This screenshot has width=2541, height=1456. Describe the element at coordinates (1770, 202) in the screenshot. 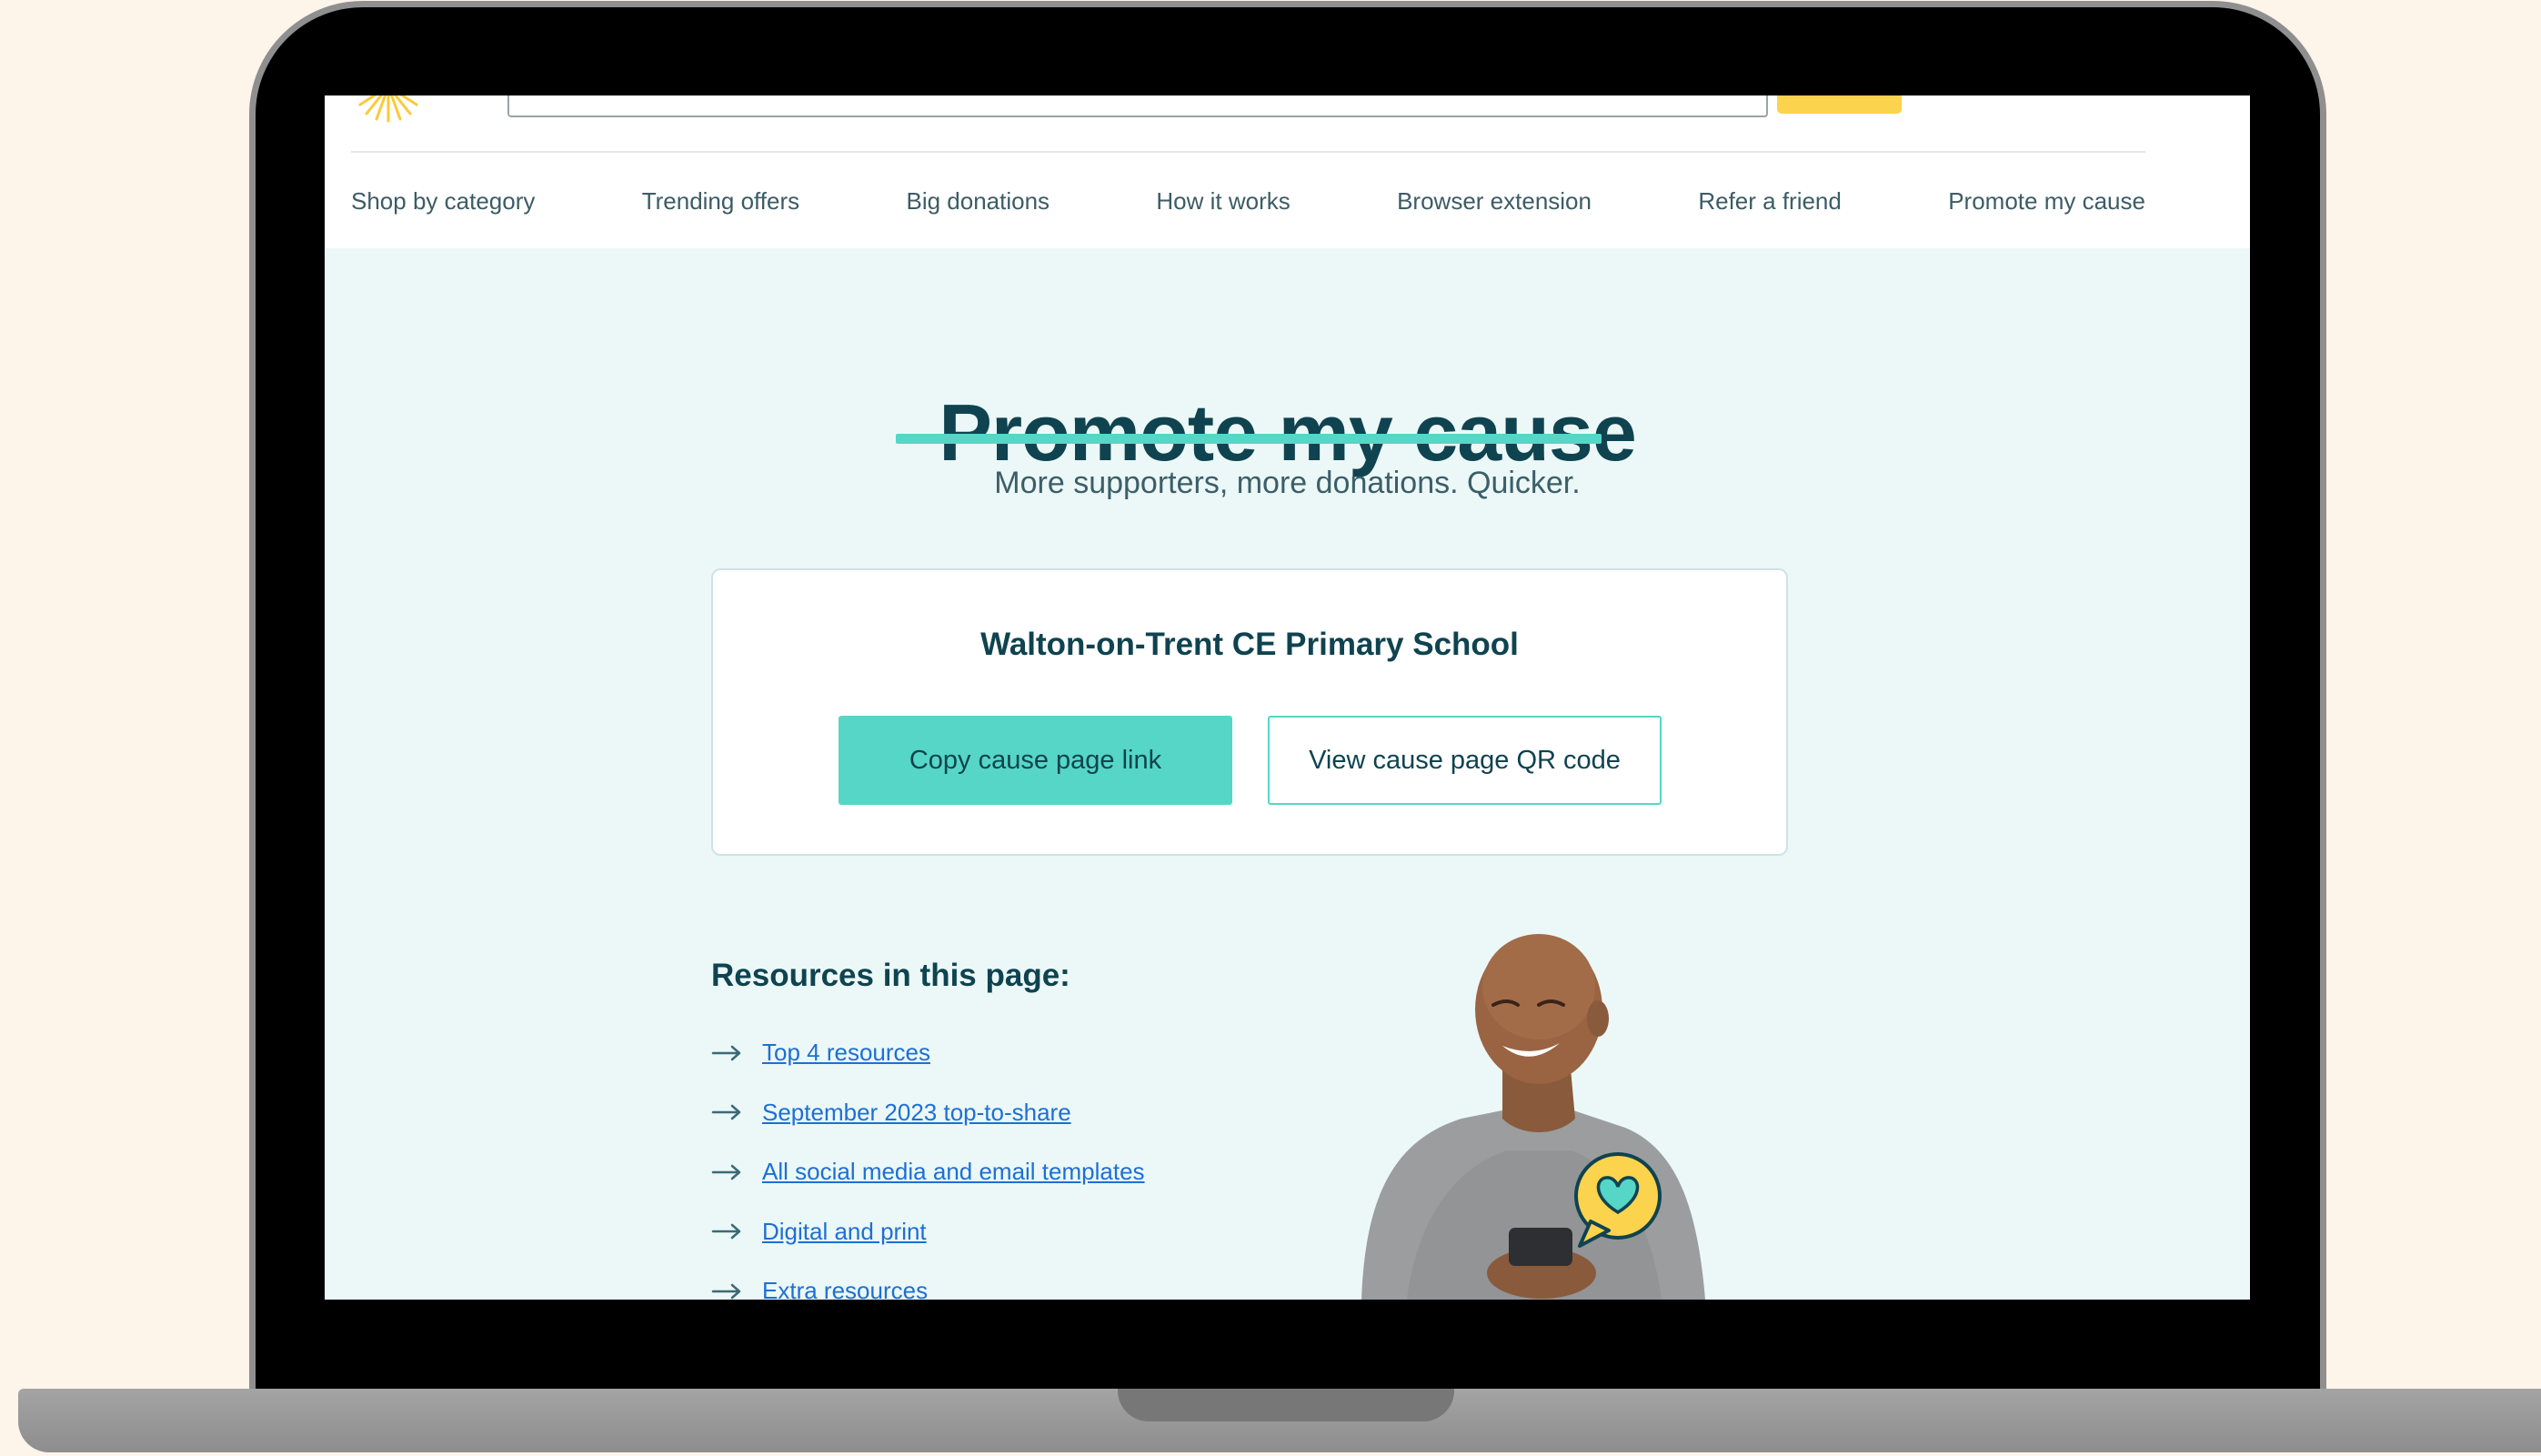

I see `nav-refer-a-friend: Refer a friend` at that location.